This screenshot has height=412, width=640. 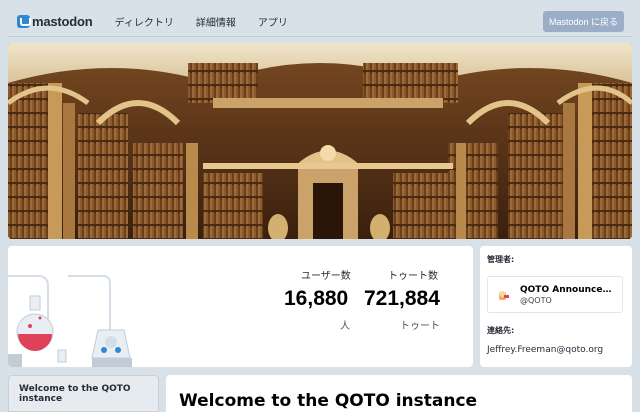 What do you see at coordinates (273, 21) in the screenshot?
I see `nav-link-apps: アプリ` at bounding box center [273, 21].